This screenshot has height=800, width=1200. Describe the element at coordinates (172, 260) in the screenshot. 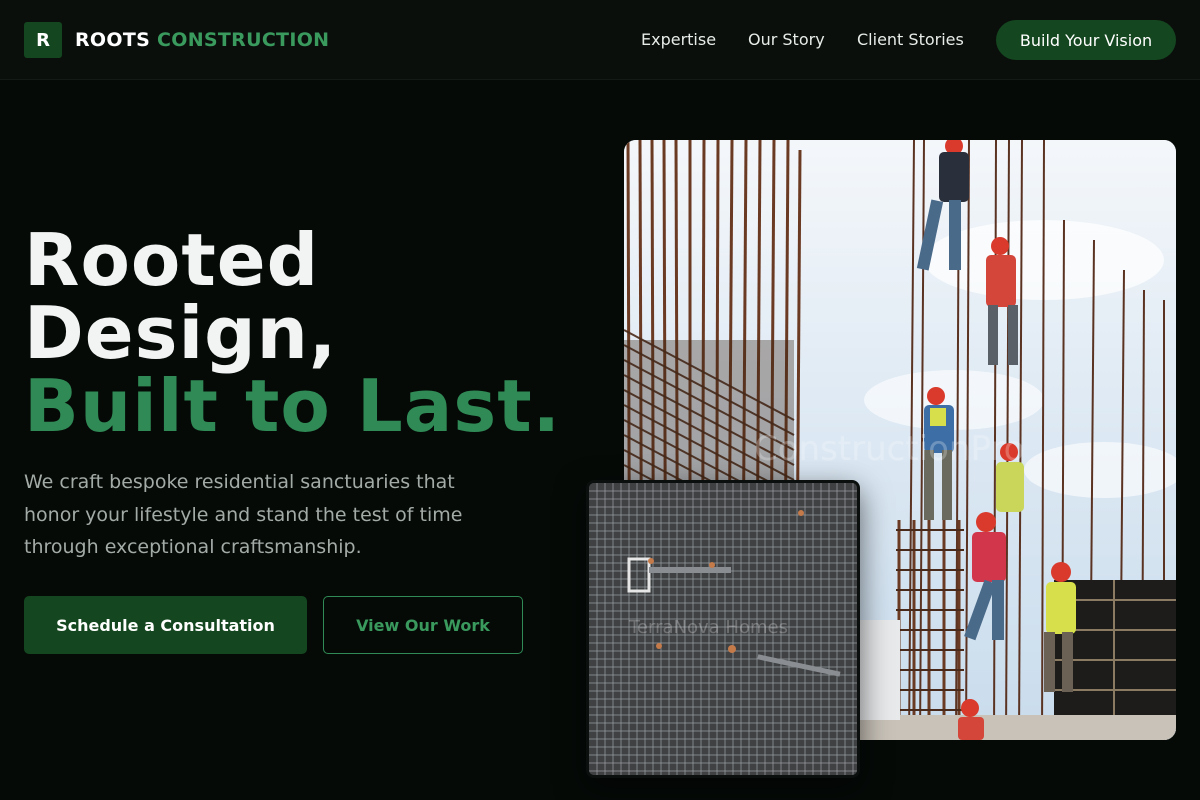

I see `headline-line-1: Rooted` at that location.